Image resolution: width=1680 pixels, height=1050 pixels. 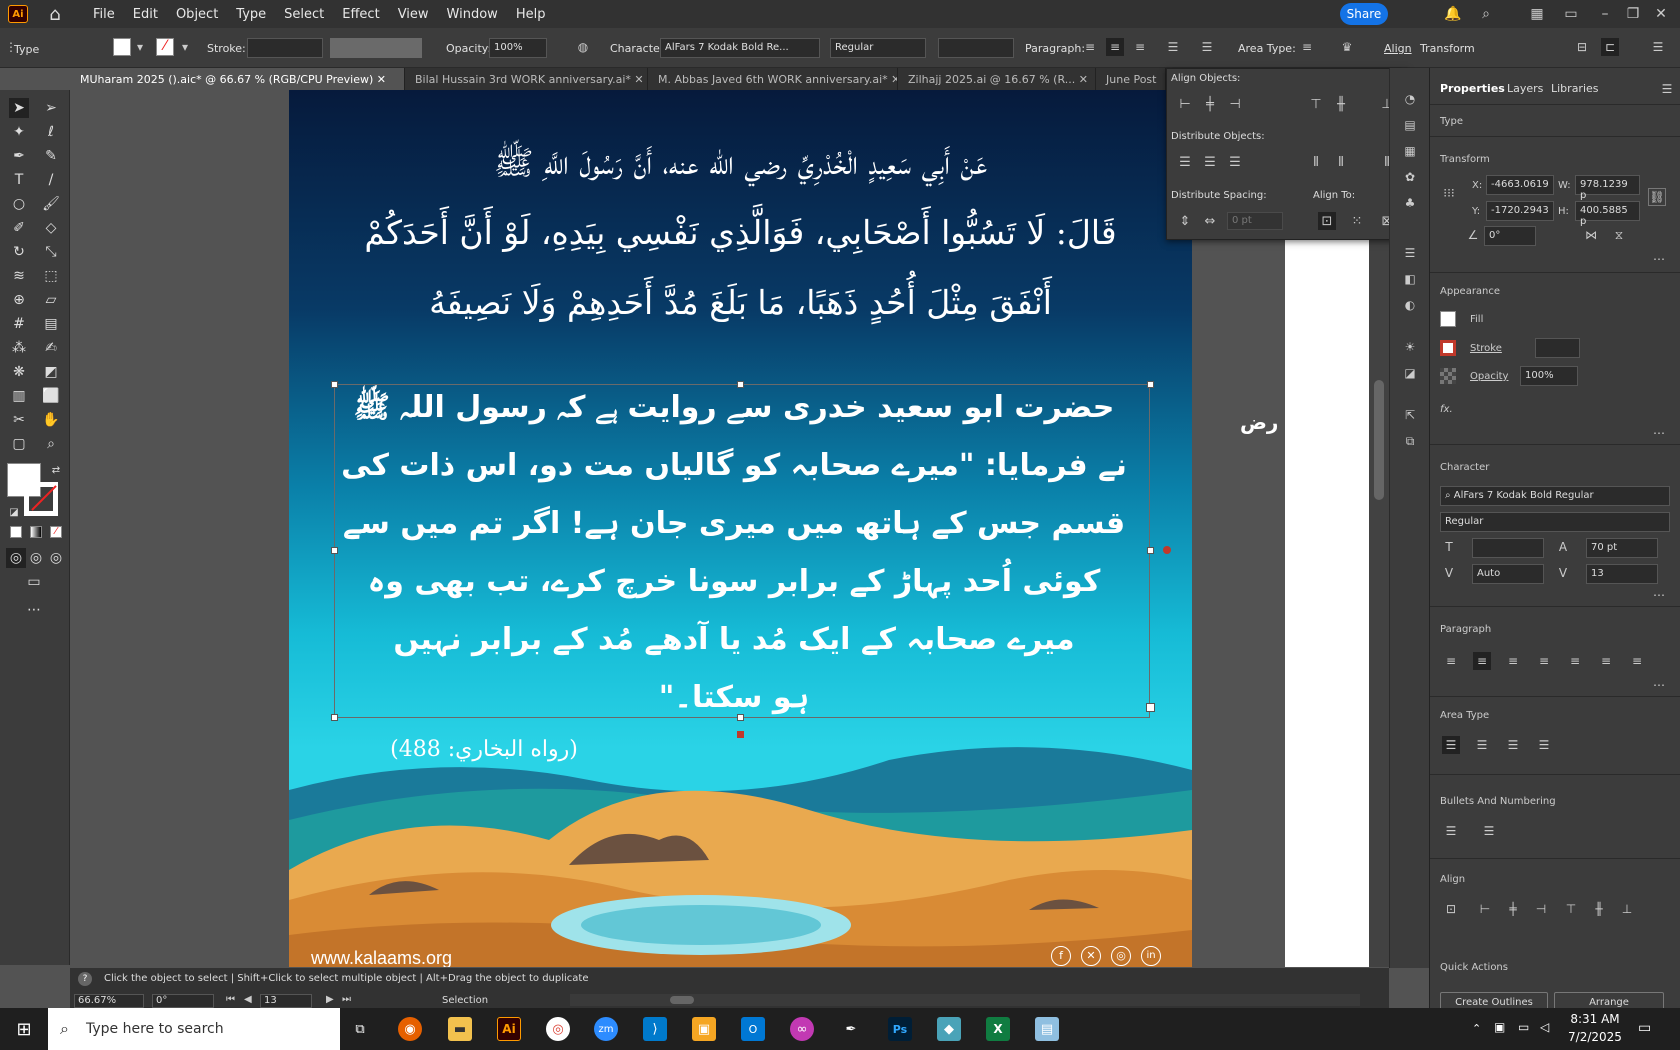 I want to click on task-view-icon: ⧉, so click(x=360, y=1029).